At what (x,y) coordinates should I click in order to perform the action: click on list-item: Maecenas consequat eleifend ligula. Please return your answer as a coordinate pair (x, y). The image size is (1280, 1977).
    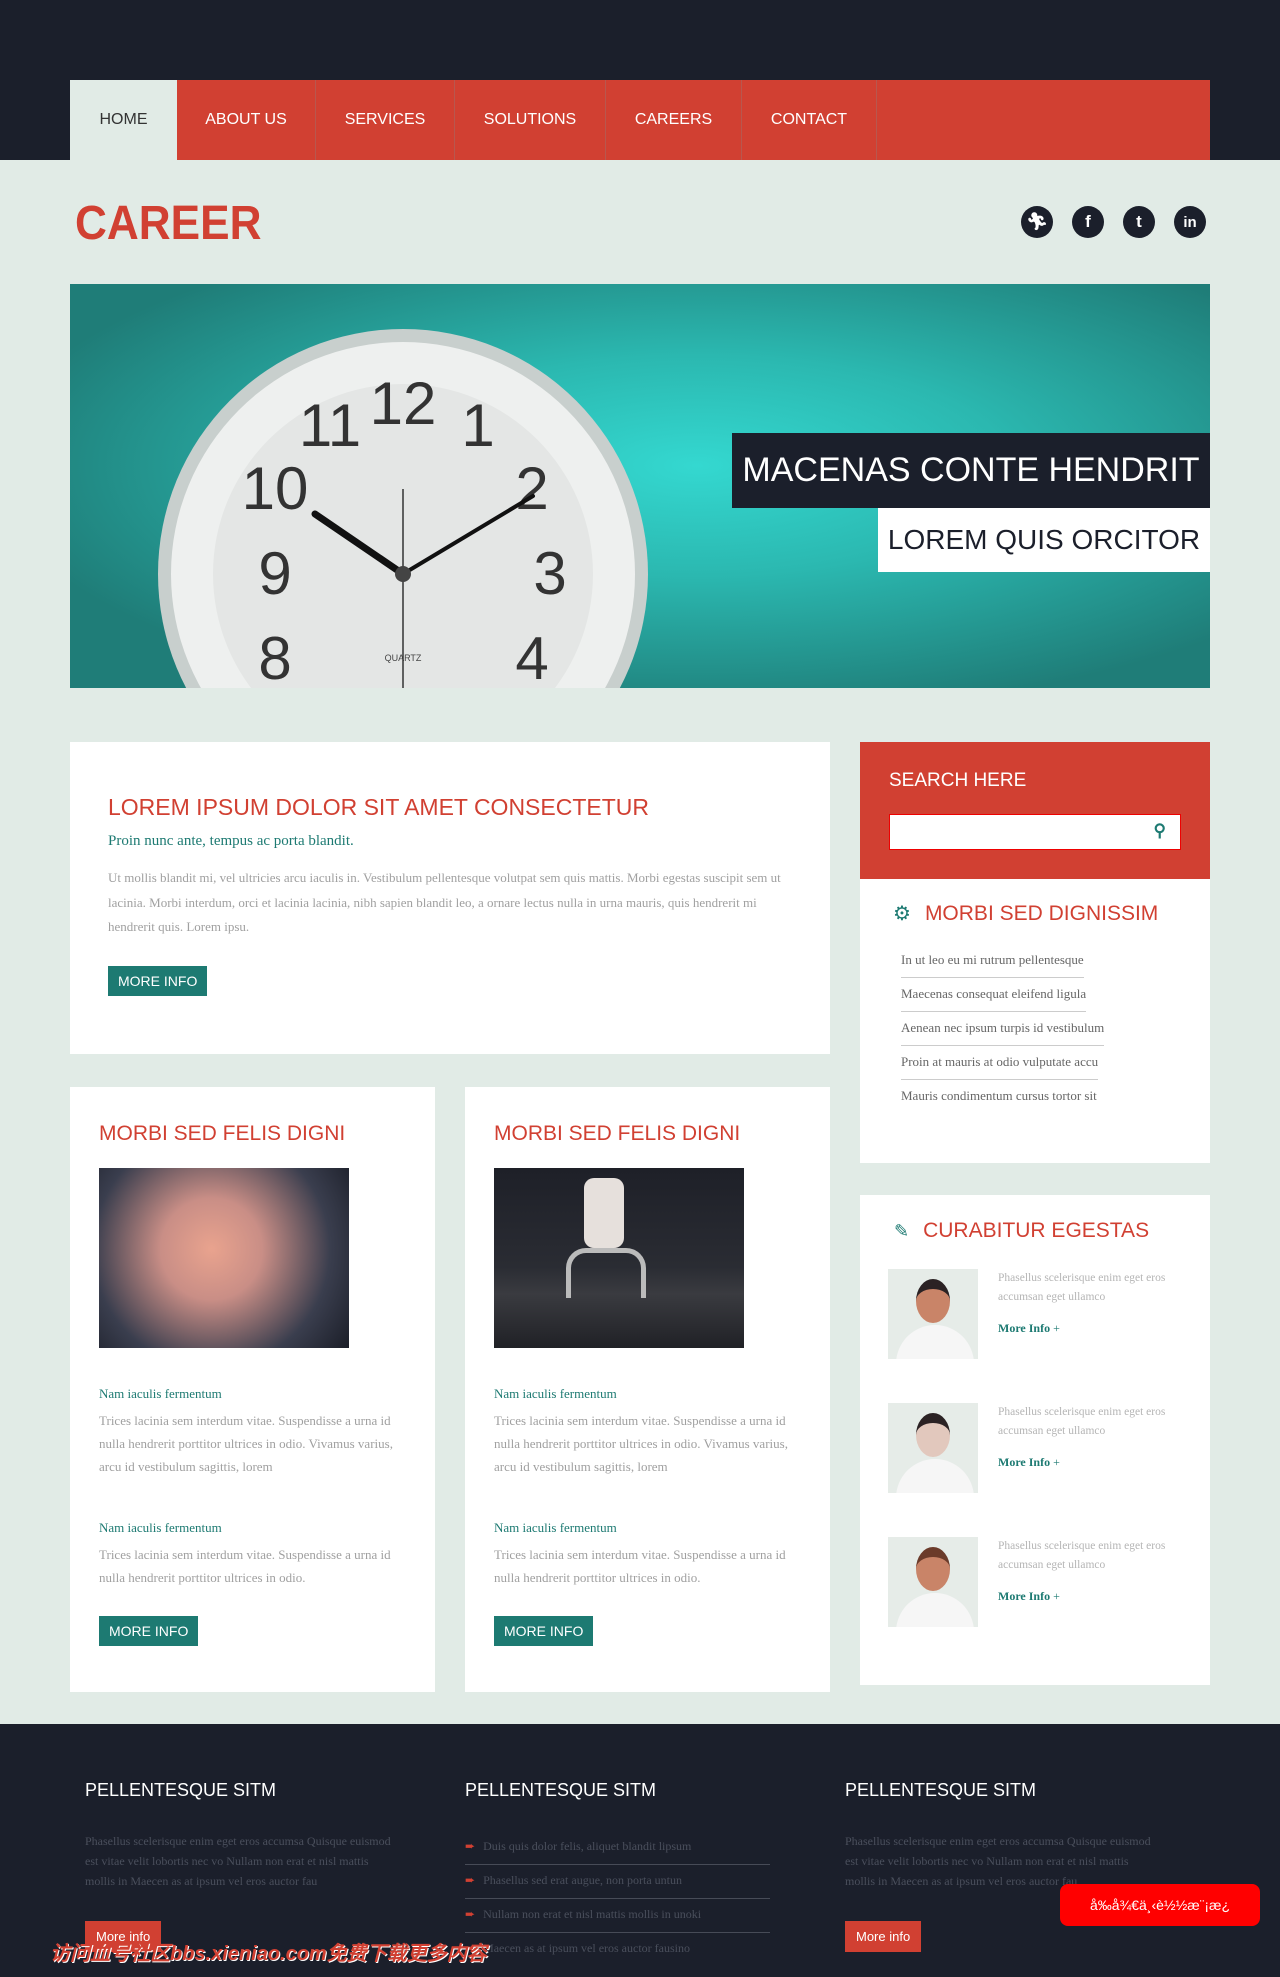
    Looking at the image, I should click on (994, 995).